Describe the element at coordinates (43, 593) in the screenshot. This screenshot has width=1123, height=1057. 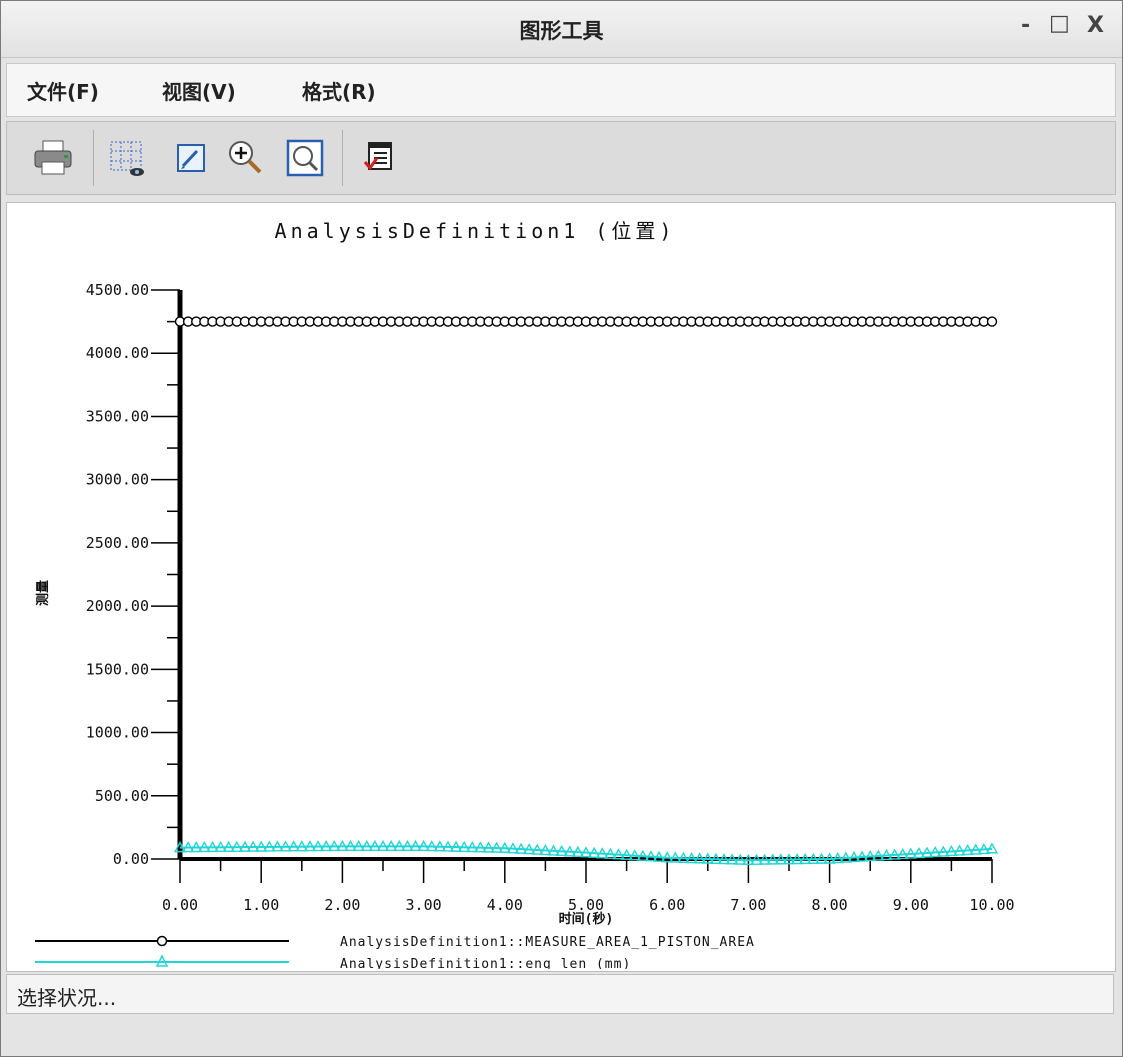
I see `y-axis-label: 测量` at that location.